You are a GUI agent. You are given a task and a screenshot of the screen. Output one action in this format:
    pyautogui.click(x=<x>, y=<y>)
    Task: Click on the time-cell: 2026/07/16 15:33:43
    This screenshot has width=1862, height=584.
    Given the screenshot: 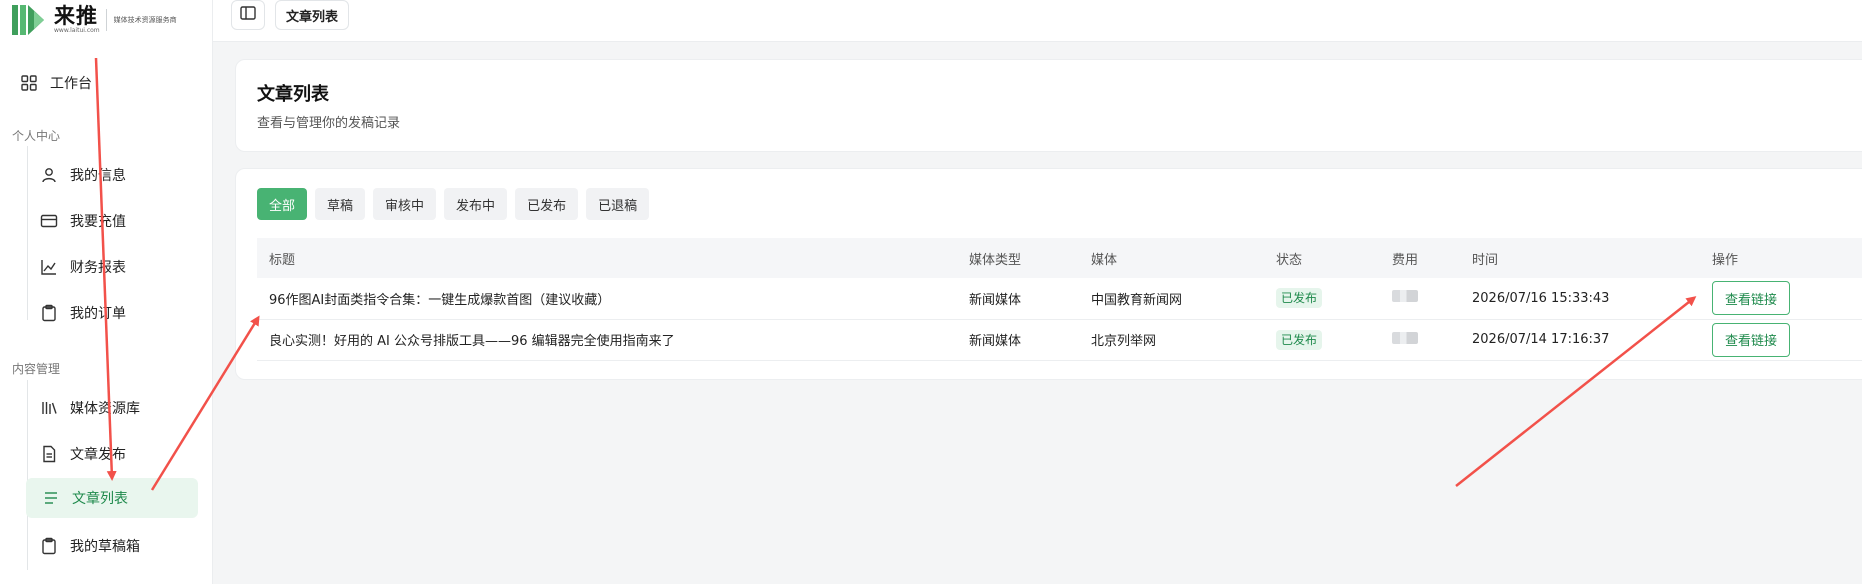 What is the action you would take?
    pyautogui.click(x=1541, y=298)
    